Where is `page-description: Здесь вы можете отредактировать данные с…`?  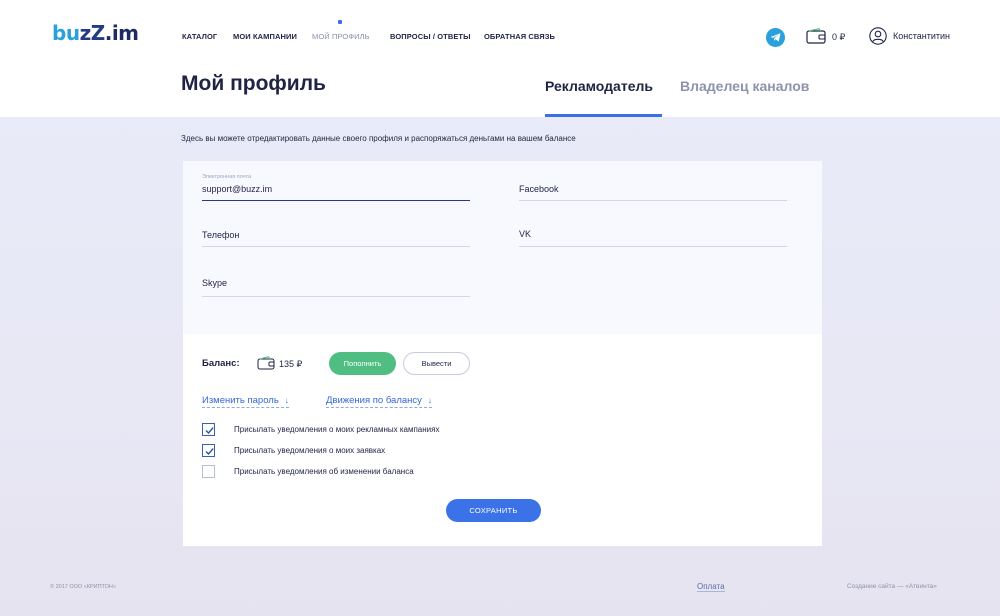 page-description: Здесь вы можете отредактировать данные с… is located at coordinates (378, 138).